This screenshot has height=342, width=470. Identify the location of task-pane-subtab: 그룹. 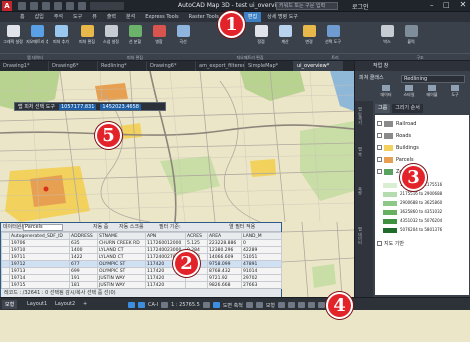
(383, 108).